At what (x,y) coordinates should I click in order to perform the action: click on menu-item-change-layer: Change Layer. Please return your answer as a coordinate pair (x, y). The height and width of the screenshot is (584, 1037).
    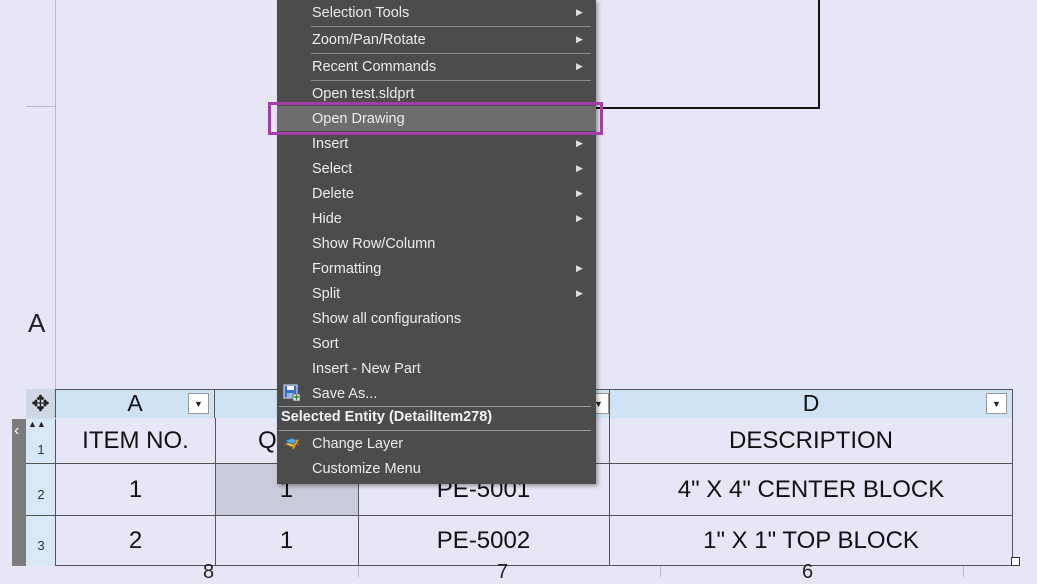
    Looking at the image, I should click on (436, 443).